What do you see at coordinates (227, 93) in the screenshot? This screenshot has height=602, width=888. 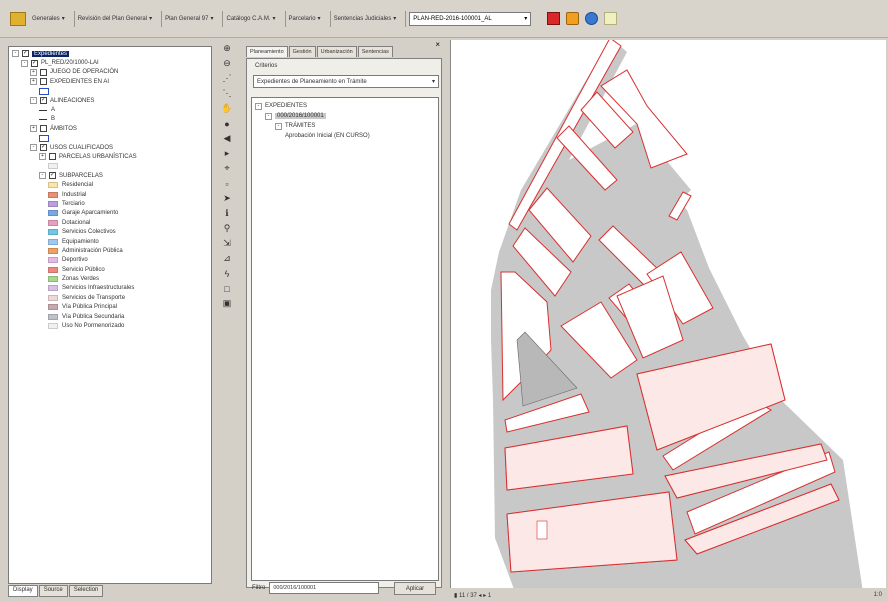 I see `fixed-zoom-out-icon: ⋱` at bounding box center [227, 93].